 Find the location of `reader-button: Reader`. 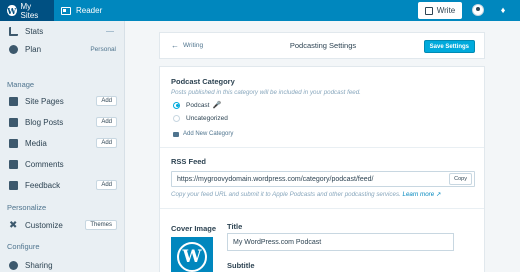

reader-button: Reader is located at coordinates (81, 10).